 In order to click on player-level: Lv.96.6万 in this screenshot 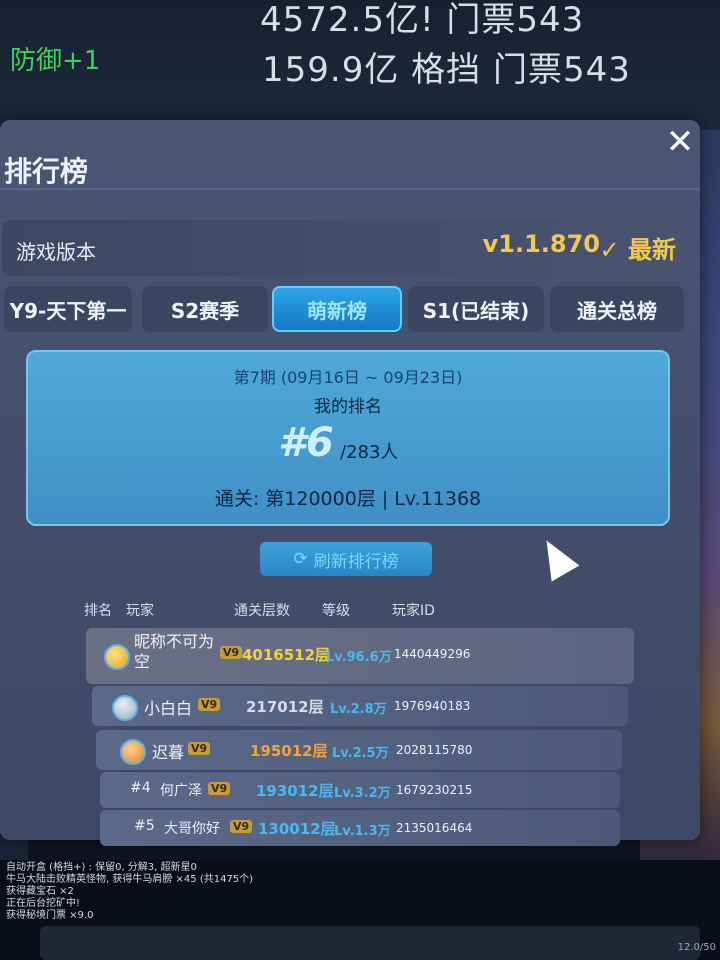, I will do `click(359, 657)`.